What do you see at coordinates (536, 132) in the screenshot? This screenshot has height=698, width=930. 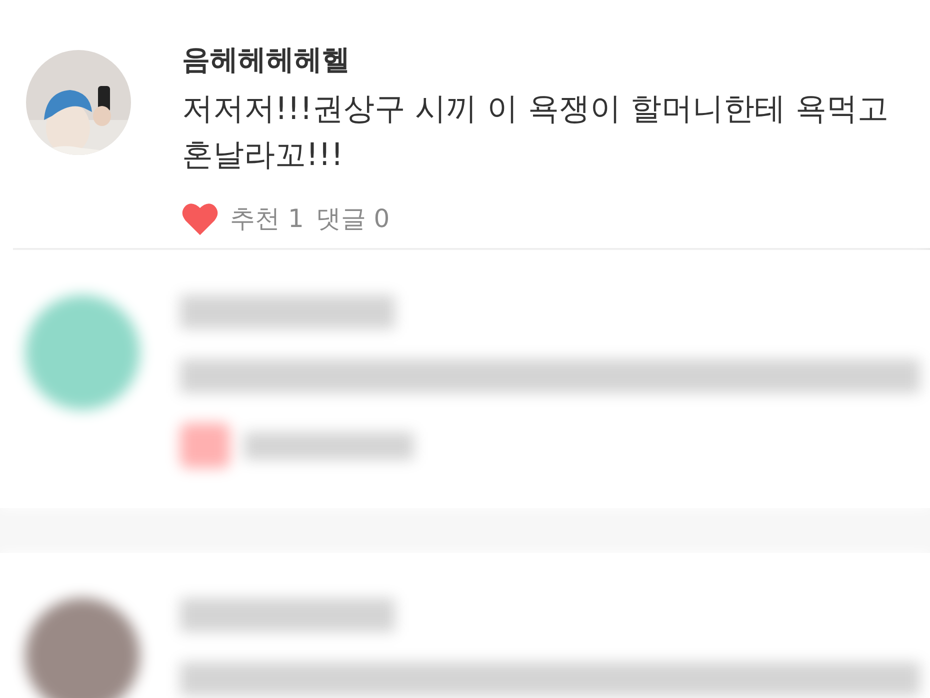 I see `comment-text: 저저저!!!권상구 시끼 이 욕쟁이 할머니한테 욕먹고 혼날라꼬!!!` at bounding box center [536, 132].